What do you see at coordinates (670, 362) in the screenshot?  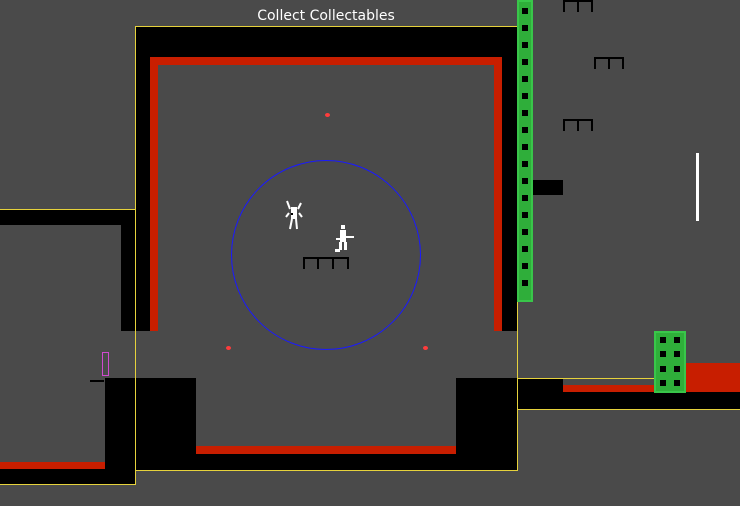 I see `ladder-short` at bounding box center [670, 362].